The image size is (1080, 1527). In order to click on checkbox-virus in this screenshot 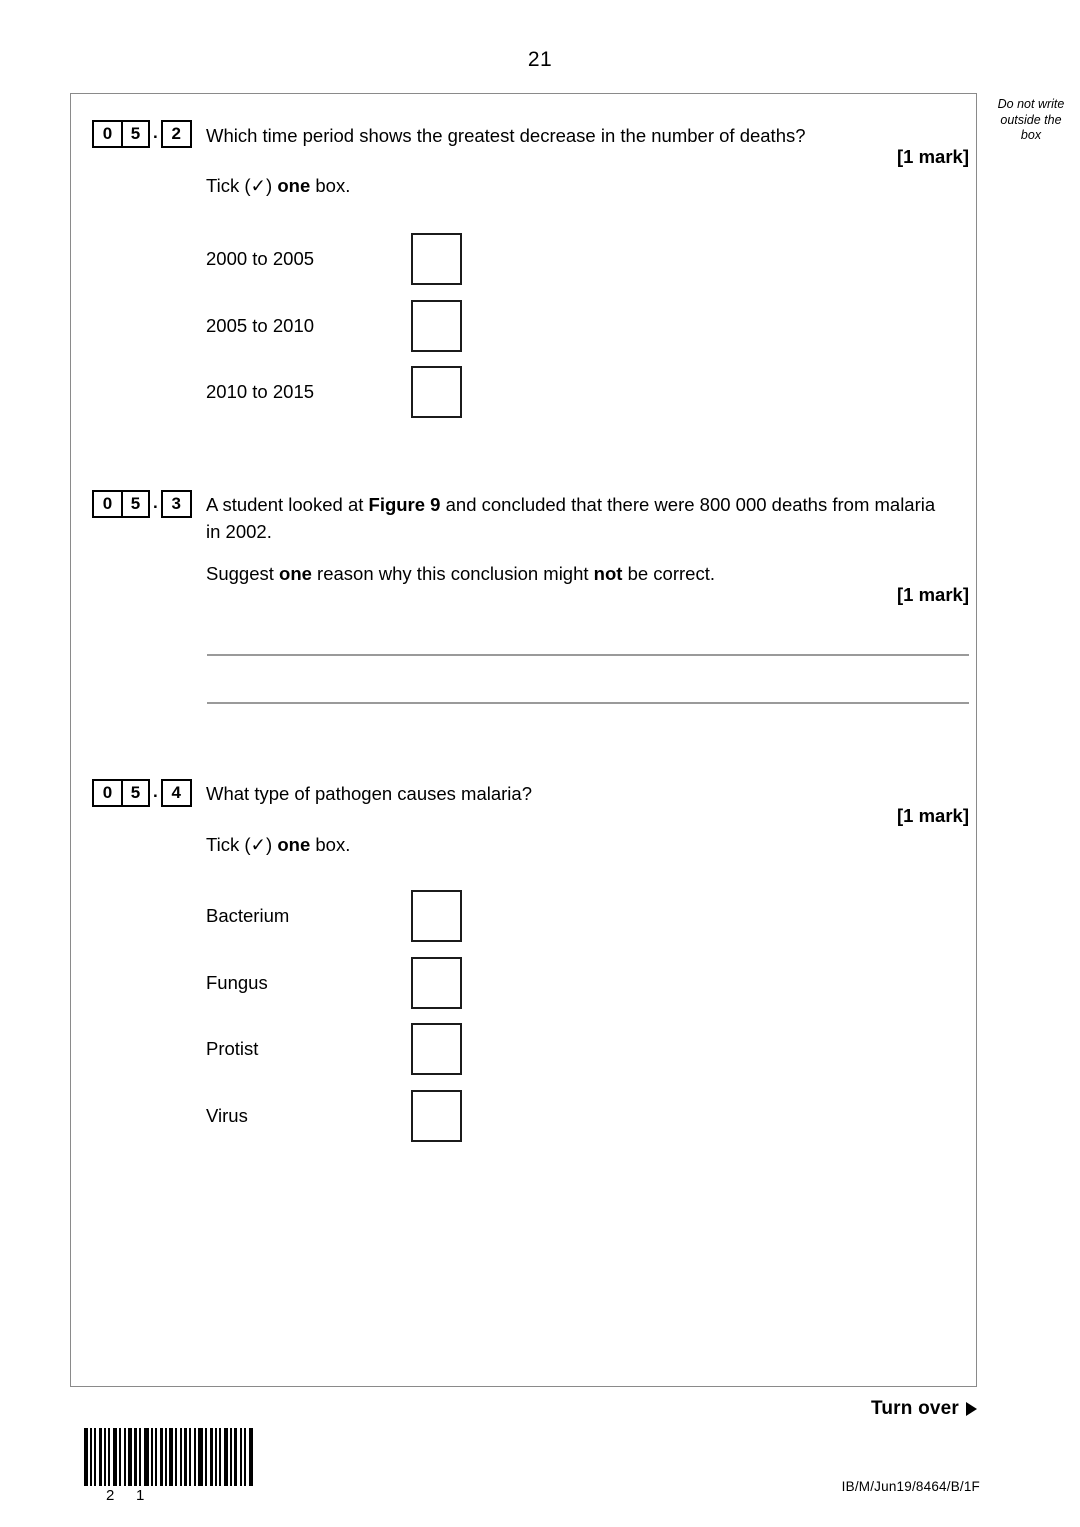, I will do `click(436, 1116)`.